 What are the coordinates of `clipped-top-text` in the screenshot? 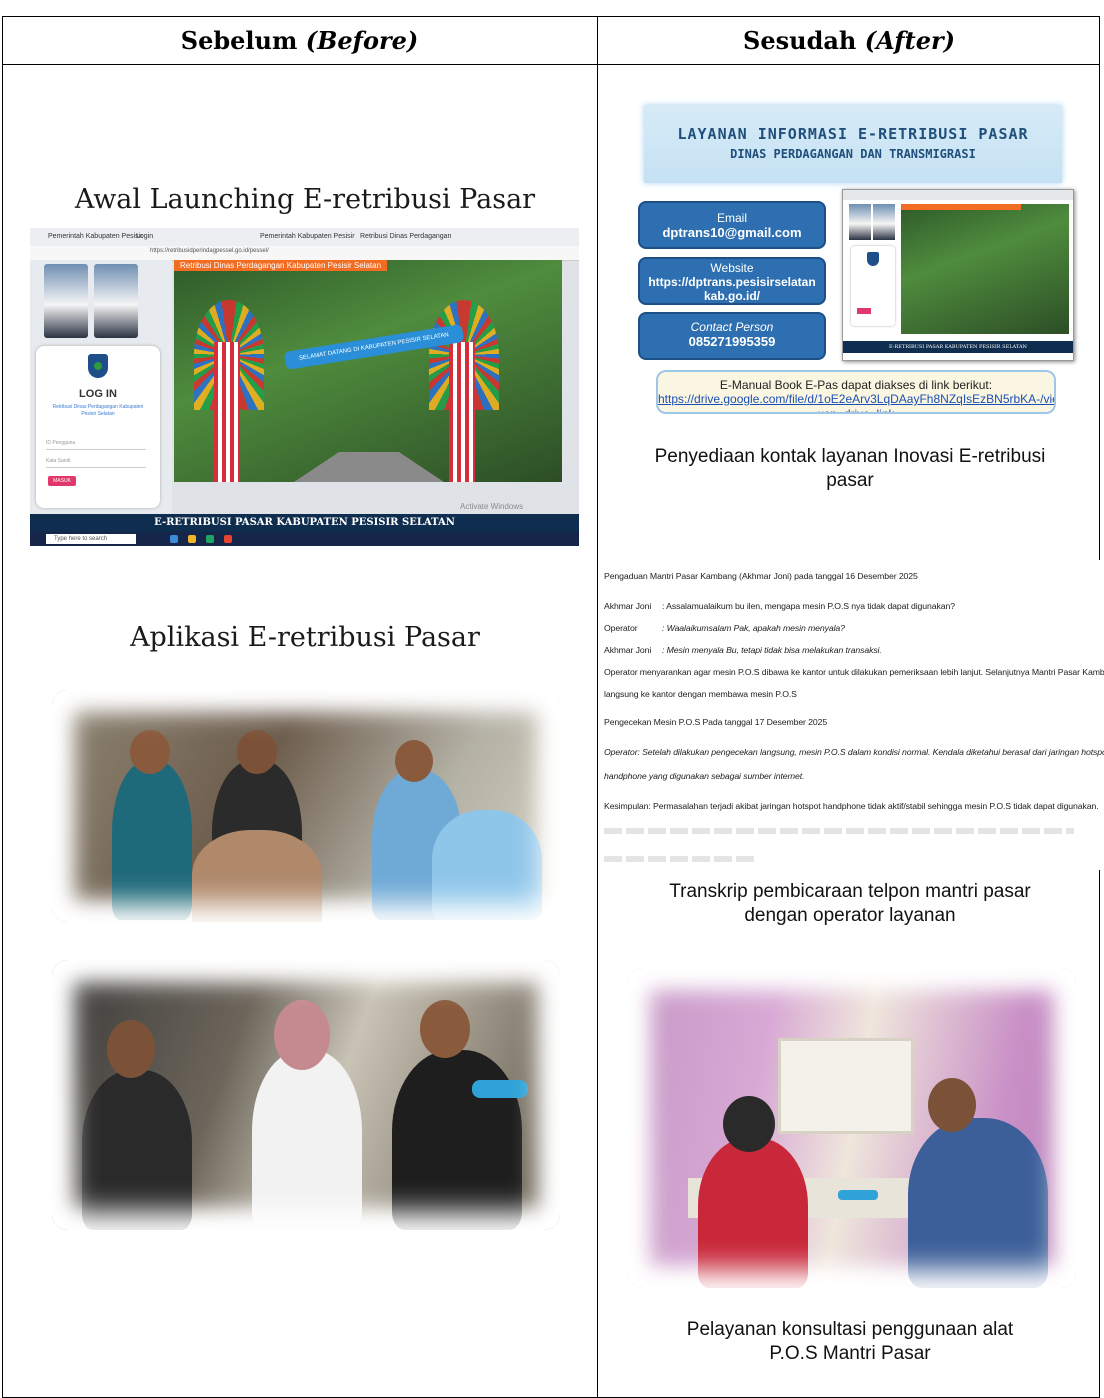 It's located at (552, 8).